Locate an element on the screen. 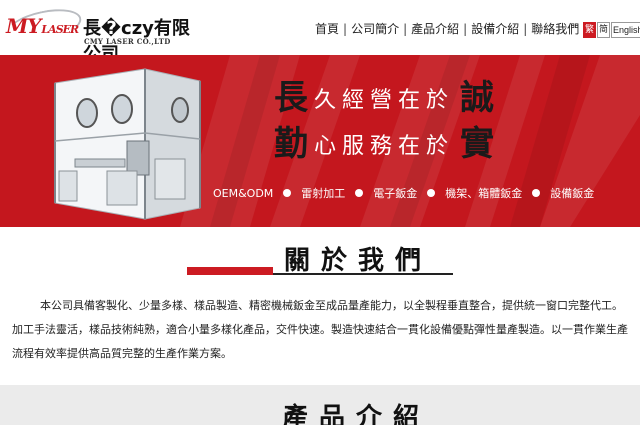 The image size is (640, 425). slogan-line-1: 長 久經營在於 誠 is located at coordinates (384, 95).